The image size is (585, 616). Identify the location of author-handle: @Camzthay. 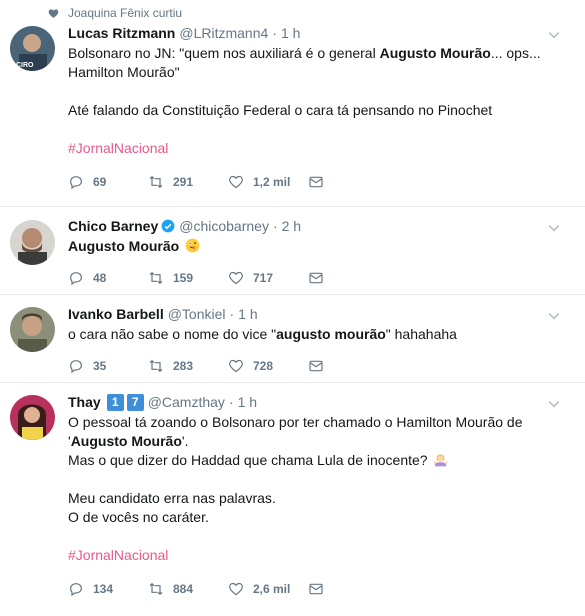
(186, 402).